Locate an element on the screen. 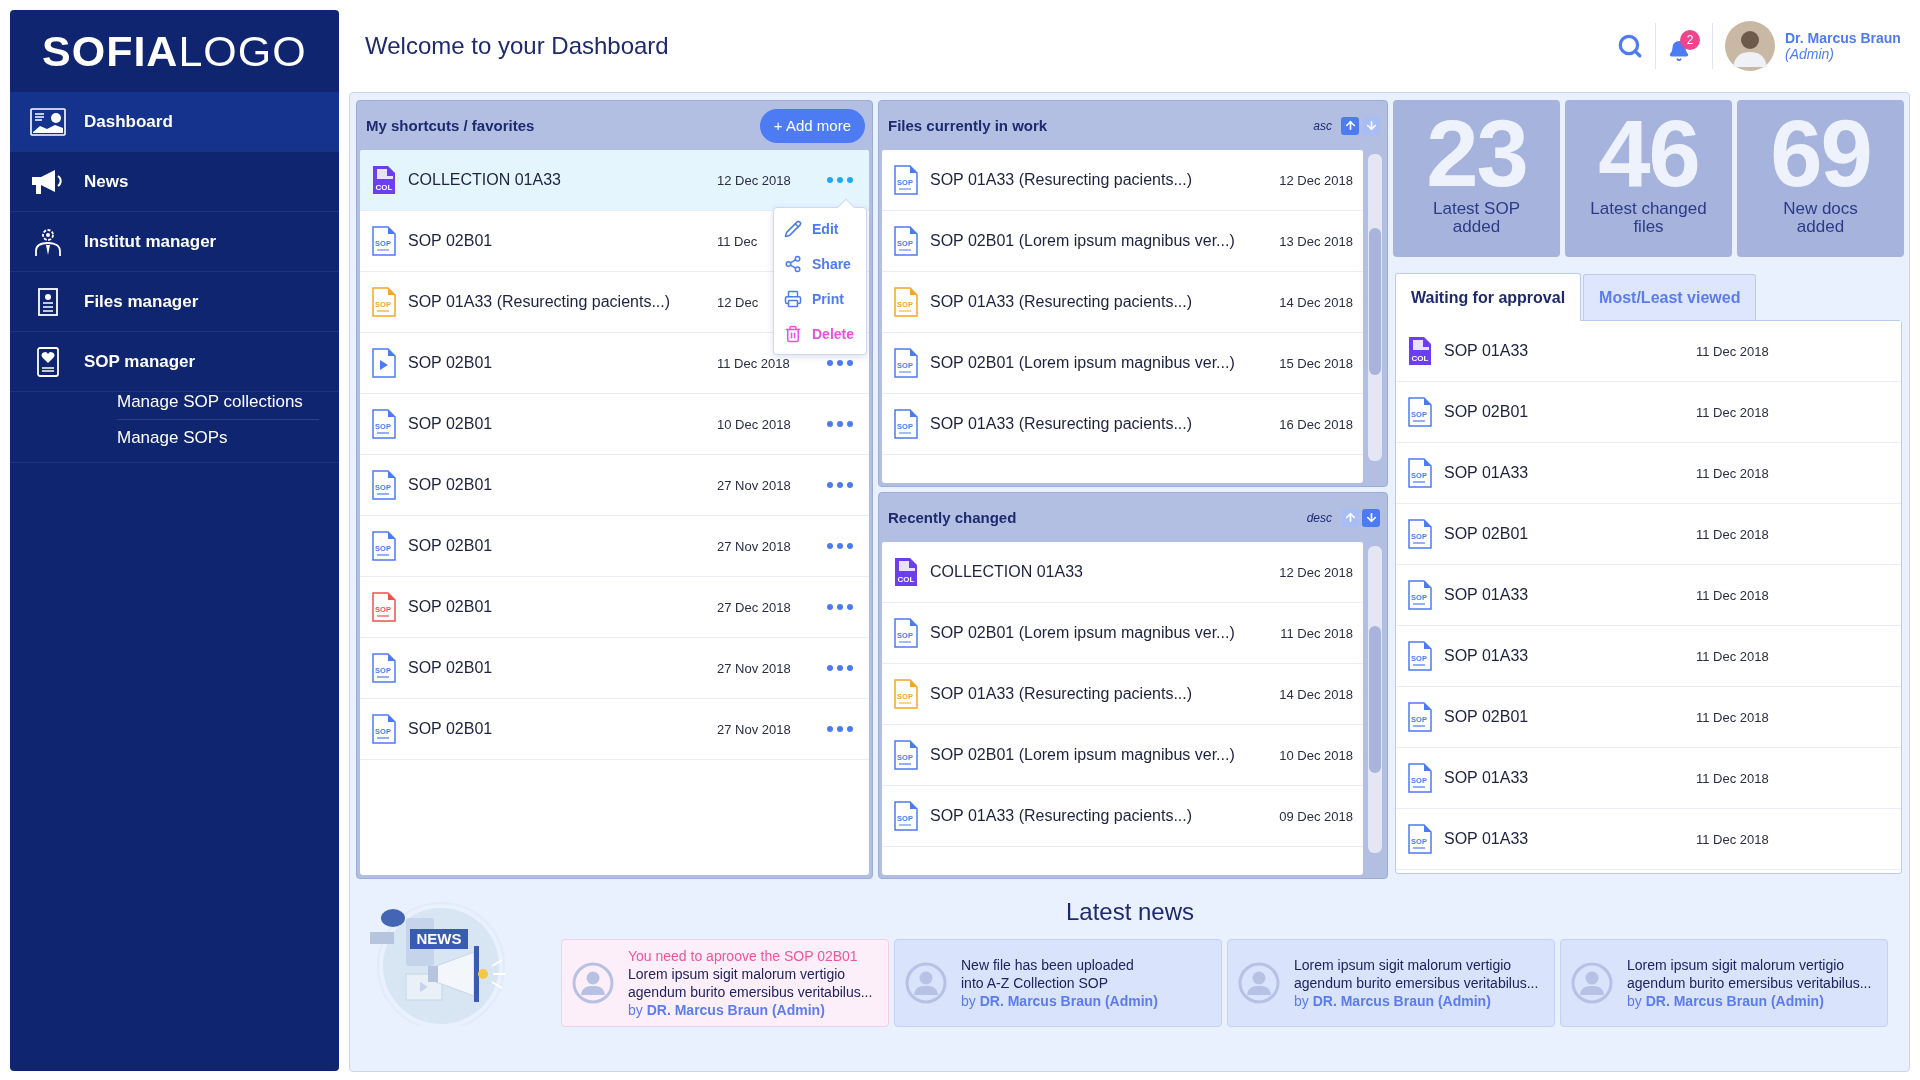 The image size is (1920, 1080). notifications-button: 2 is located at coordinates (1684, 46).